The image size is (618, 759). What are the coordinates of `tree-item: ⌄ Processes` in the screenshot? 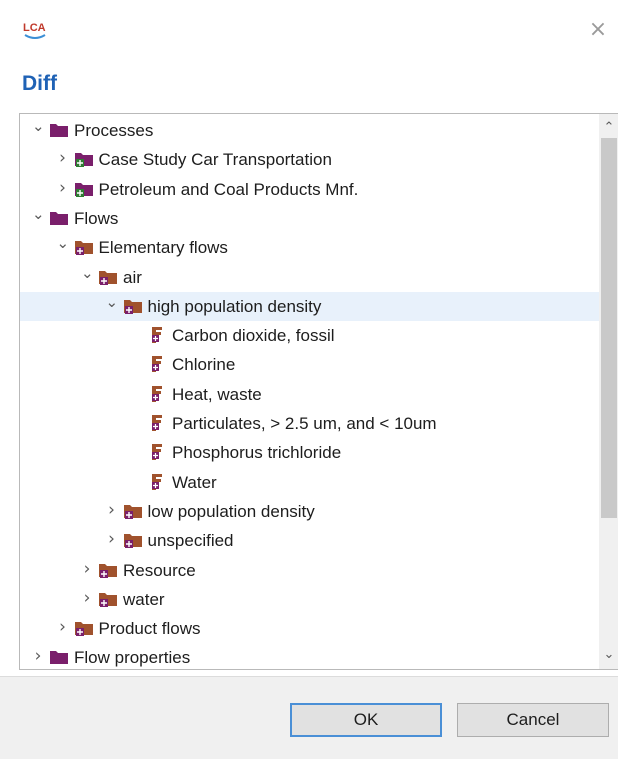 It's located at (309, 130).